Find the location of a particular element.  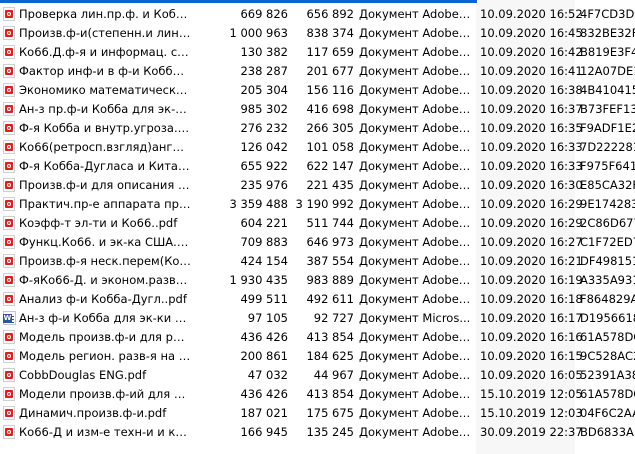

file-crc: 52391A38 is located at coordinates (607, 375).